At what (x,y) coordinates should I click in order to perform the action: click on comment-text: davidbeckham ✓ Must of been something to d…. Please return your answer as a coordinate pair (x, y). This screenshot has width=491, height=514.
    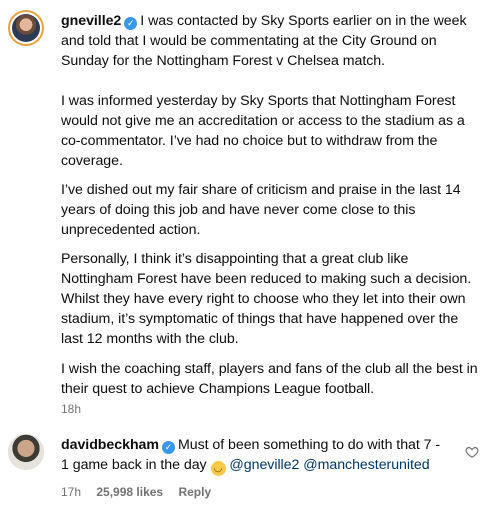
    Looking at the image, I should click on (251, 455).